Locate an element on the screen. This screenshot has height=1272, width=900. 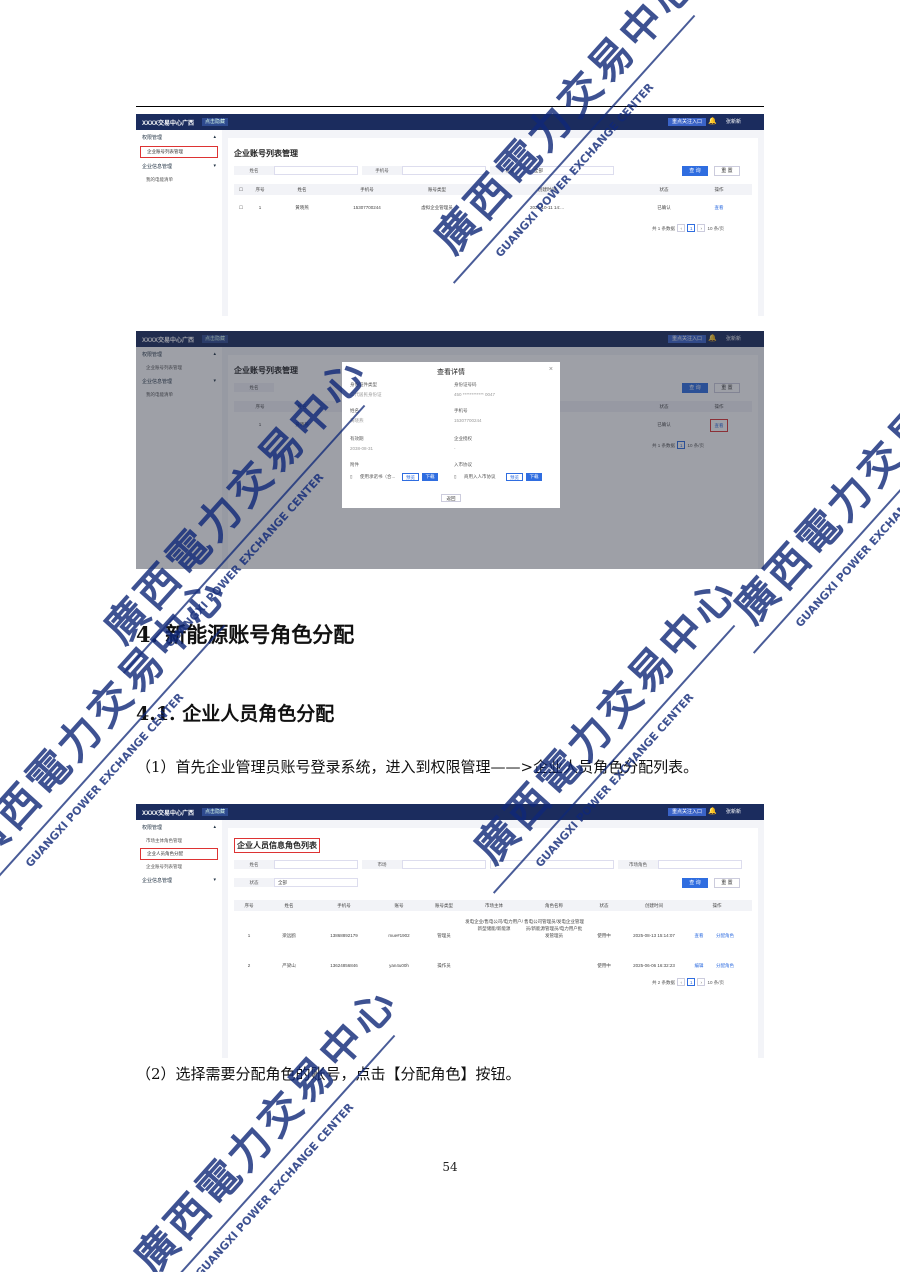
paragraph-step2: （2）选择需要分配角色的账号，点击【分配角色】按钮。 is located at coordinates (328, 1074).